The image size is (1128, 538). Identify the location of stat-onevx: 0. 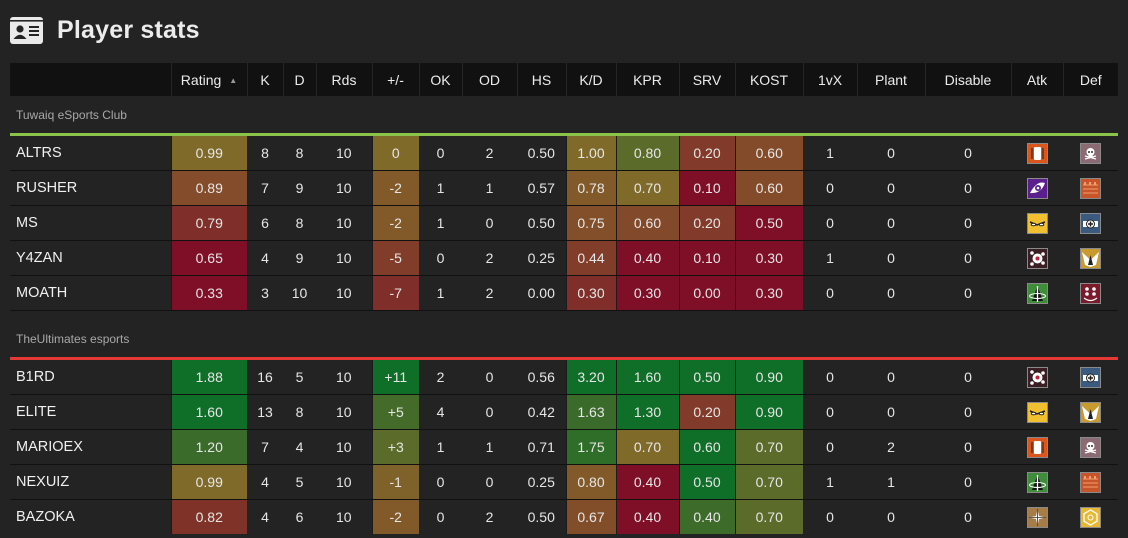
(830, 223).